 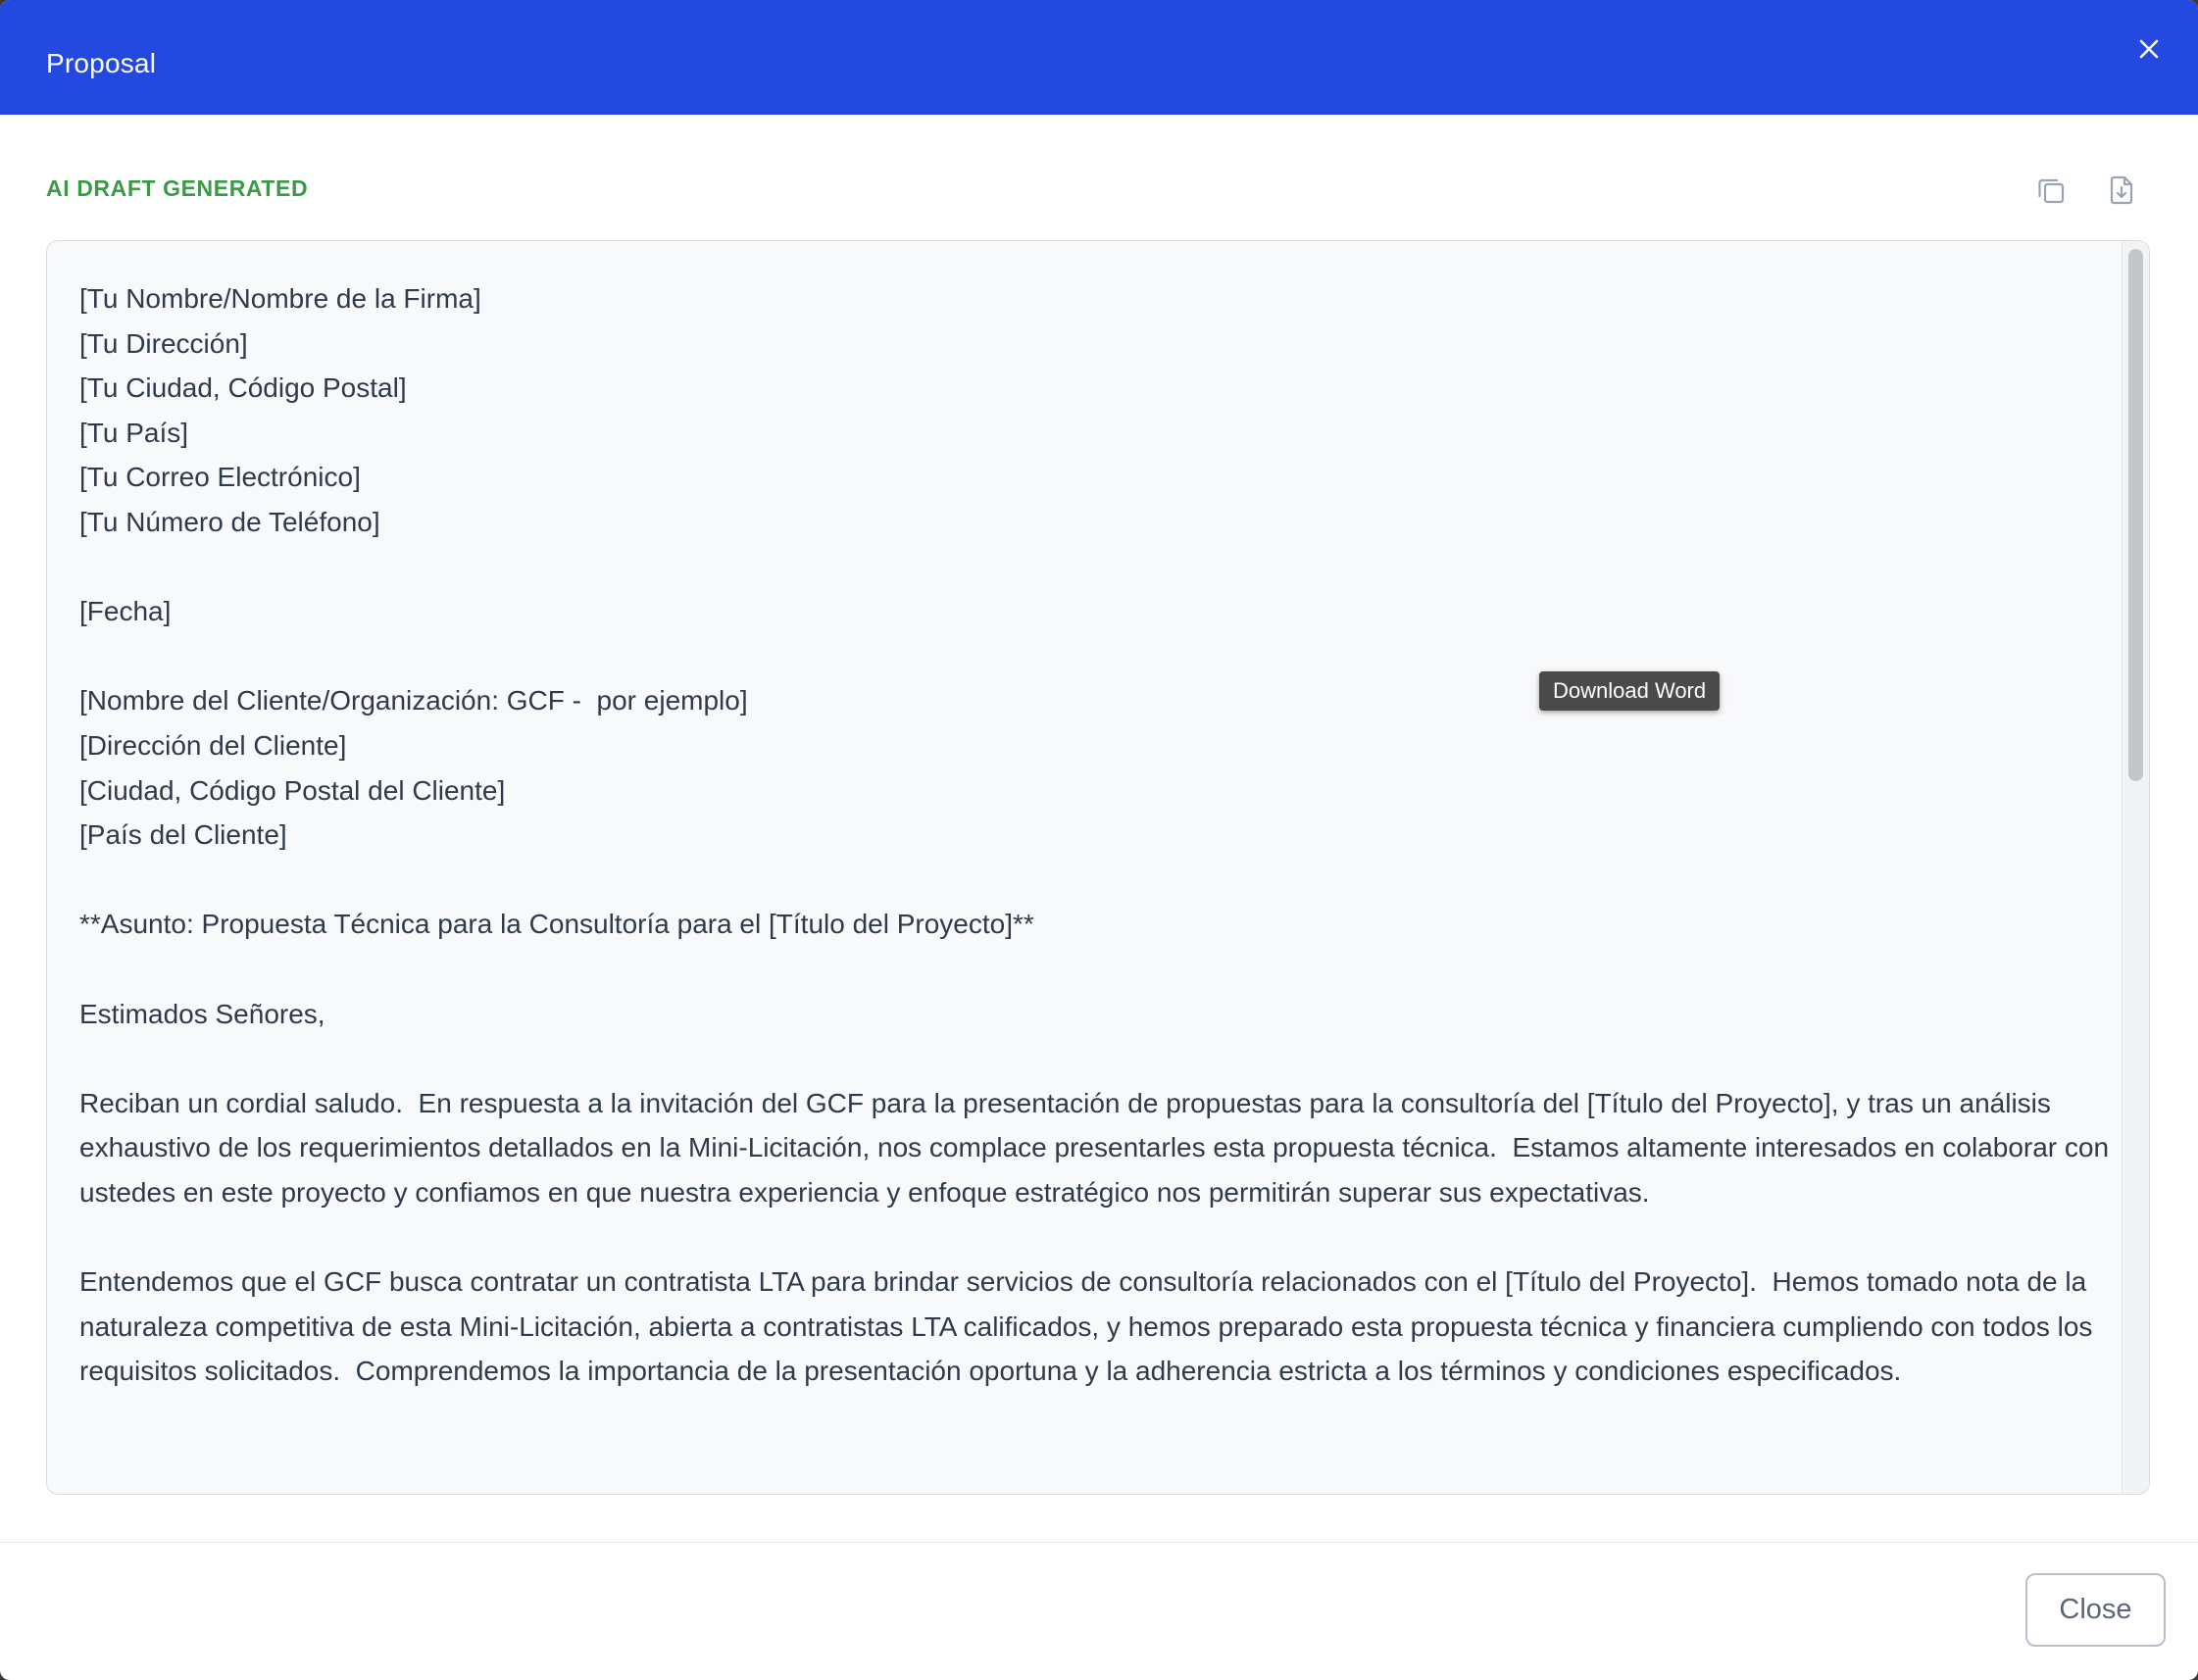 What do you see at coordinates (101, 63) in the screenshot?
I see `modal-title: Proposal` at bounding box center [101, 63].